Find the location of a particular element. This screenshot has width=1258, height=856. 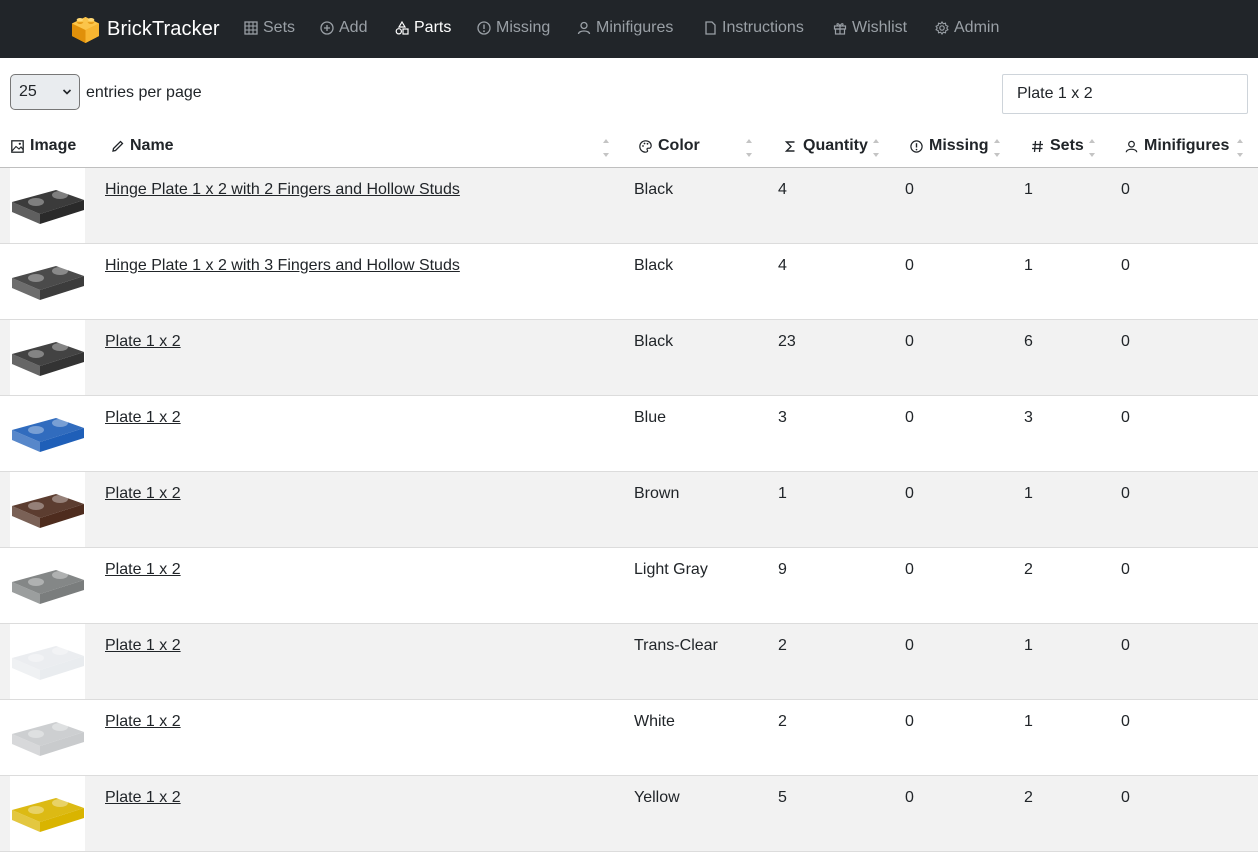

hash-icon is located at coordinates (1037, 146).